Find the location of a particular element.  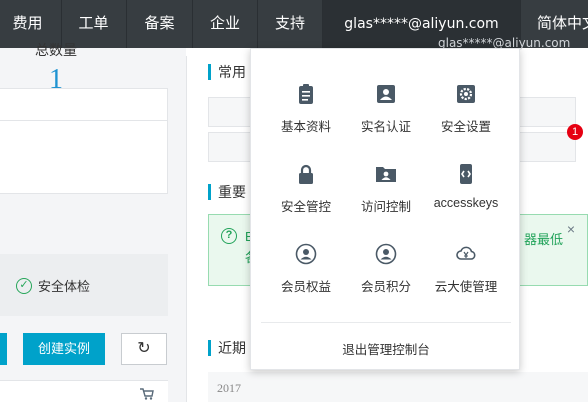

year-label: 2017 is located at coordinates (229, 388).